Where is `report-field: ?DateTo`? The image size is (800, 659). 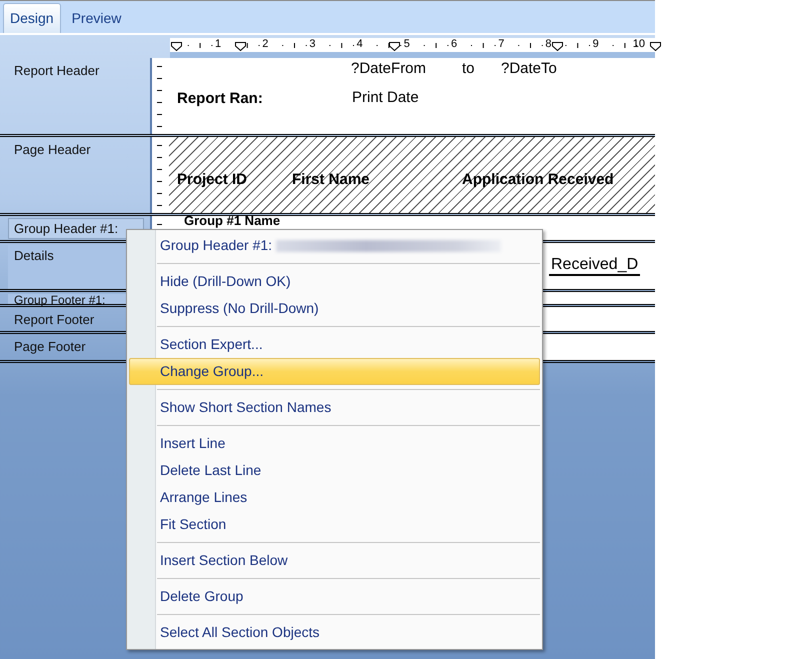
report-field: ?DateTo is located at coordinates (529, 68).